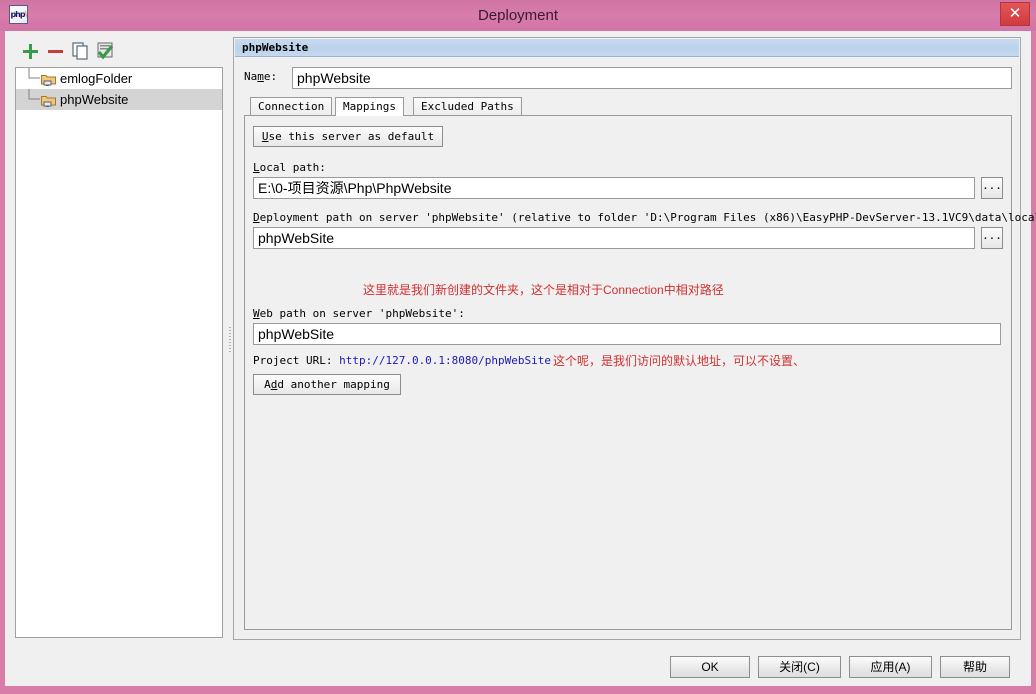 This screenshot has width=1036, height=694. What do you see at coordinates (1015, 14) in the screenshot?
I see `close-icon: ✕` at bounding box center [1015, 14].